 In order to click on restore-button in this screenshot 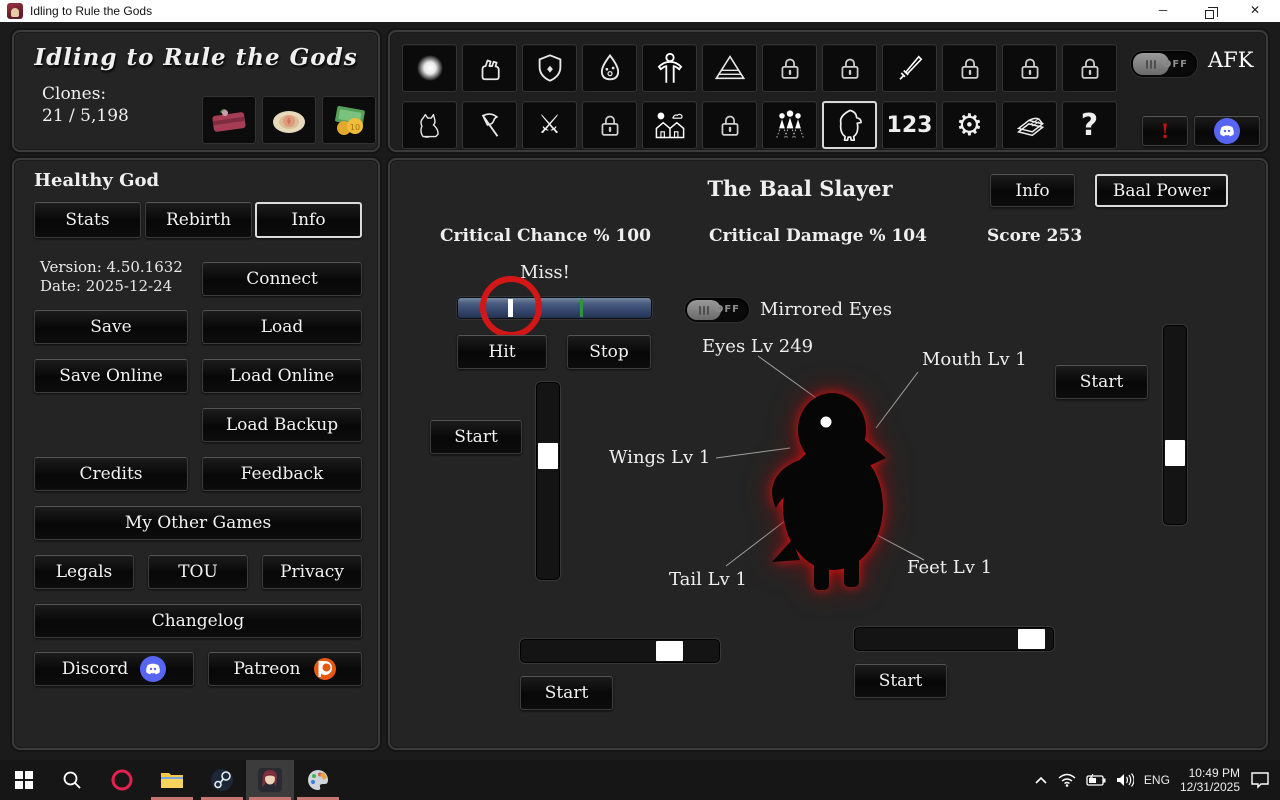, I will do `click(1209, 11)`.